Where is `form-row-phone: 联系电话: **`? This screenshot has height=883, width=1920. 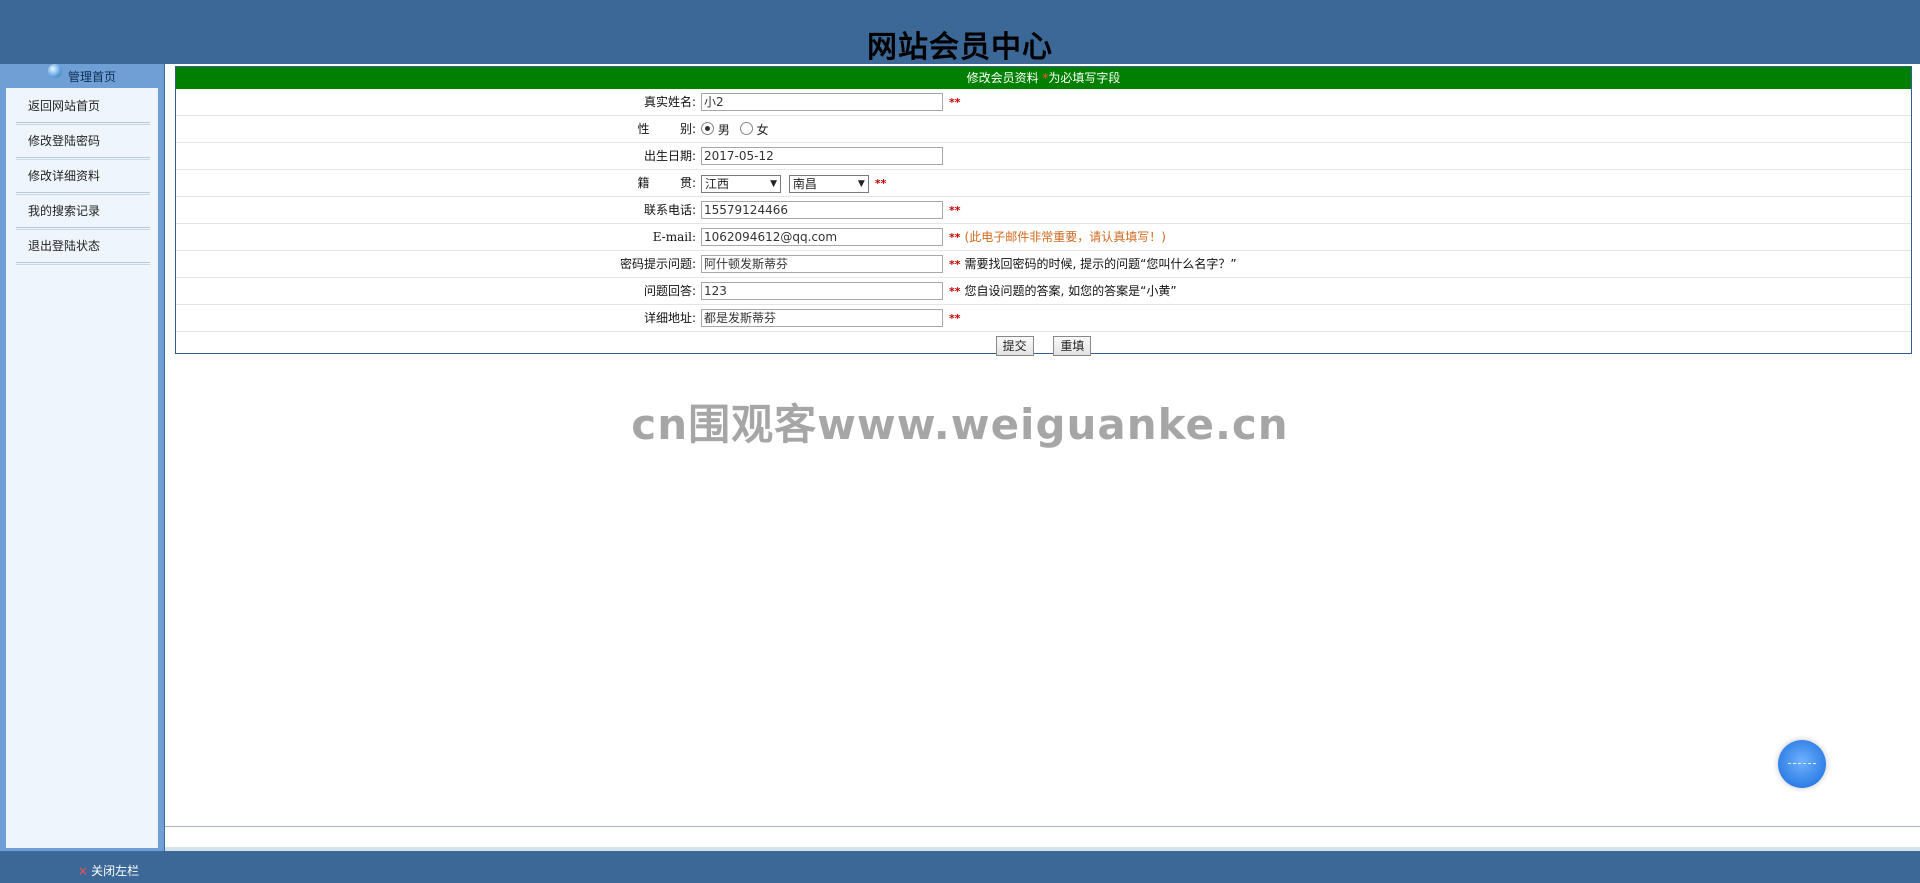
form-row-phone: 联系电话: ** is located at coordinates (1043, 210).